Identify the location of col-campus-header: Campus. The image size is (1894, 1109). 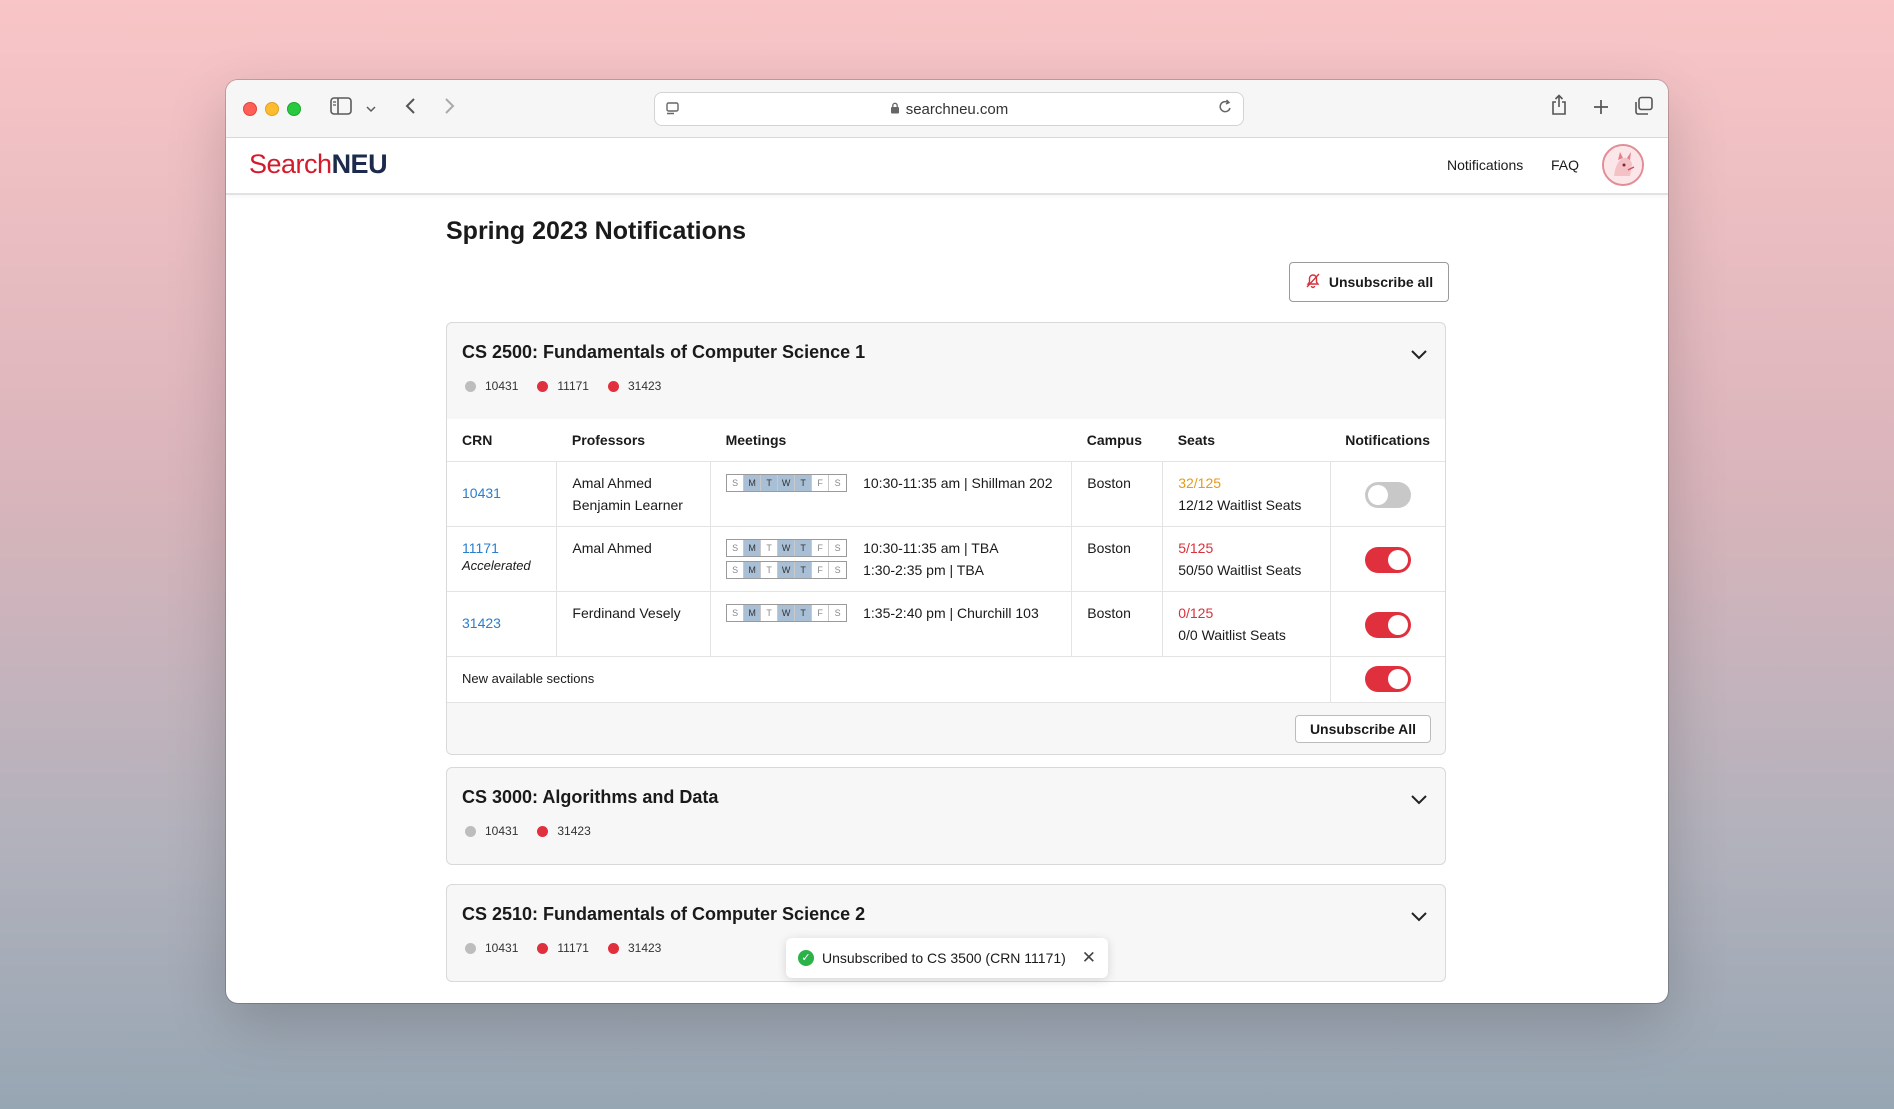
(1117, 440).